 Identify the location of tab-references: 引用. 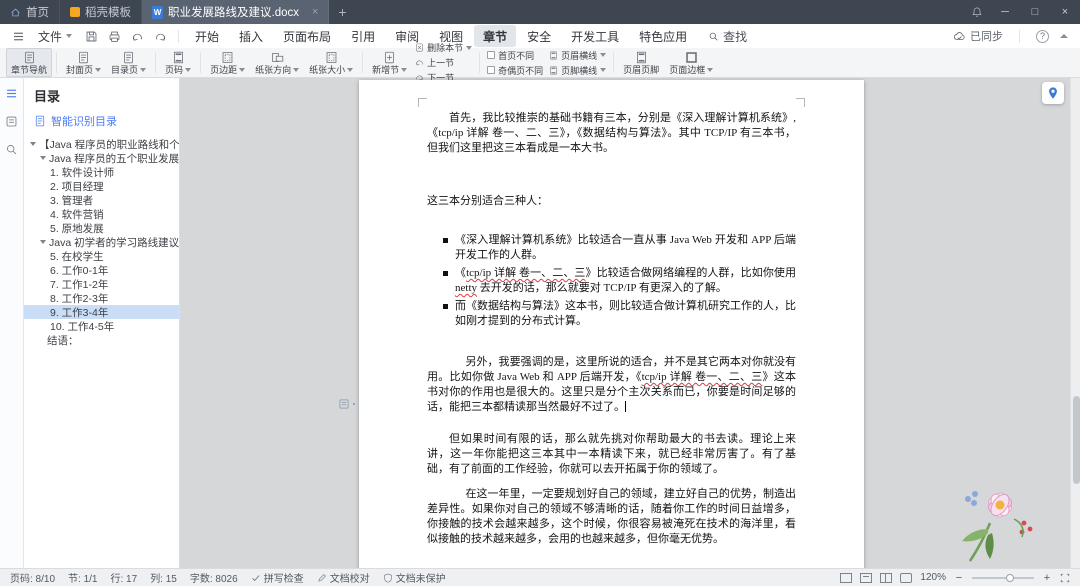
(363, 36).